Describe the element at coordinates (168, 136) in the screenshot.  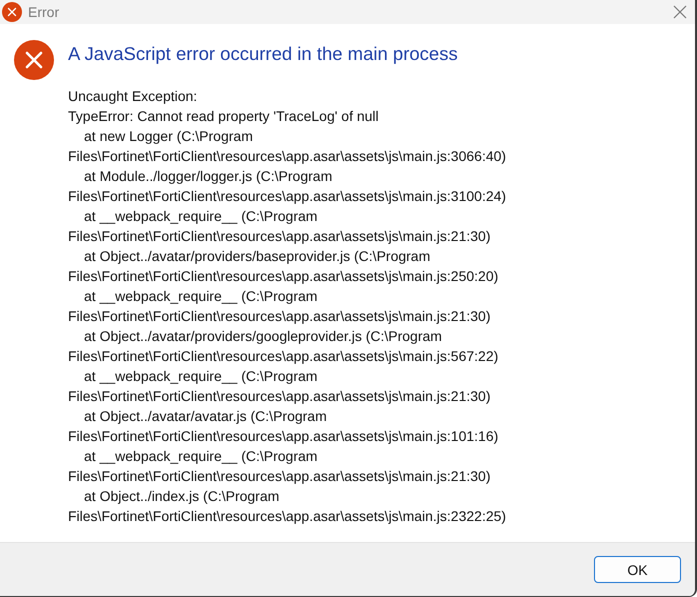
I see `stack-frame-text: at new Logger (C:\Program` at that location.